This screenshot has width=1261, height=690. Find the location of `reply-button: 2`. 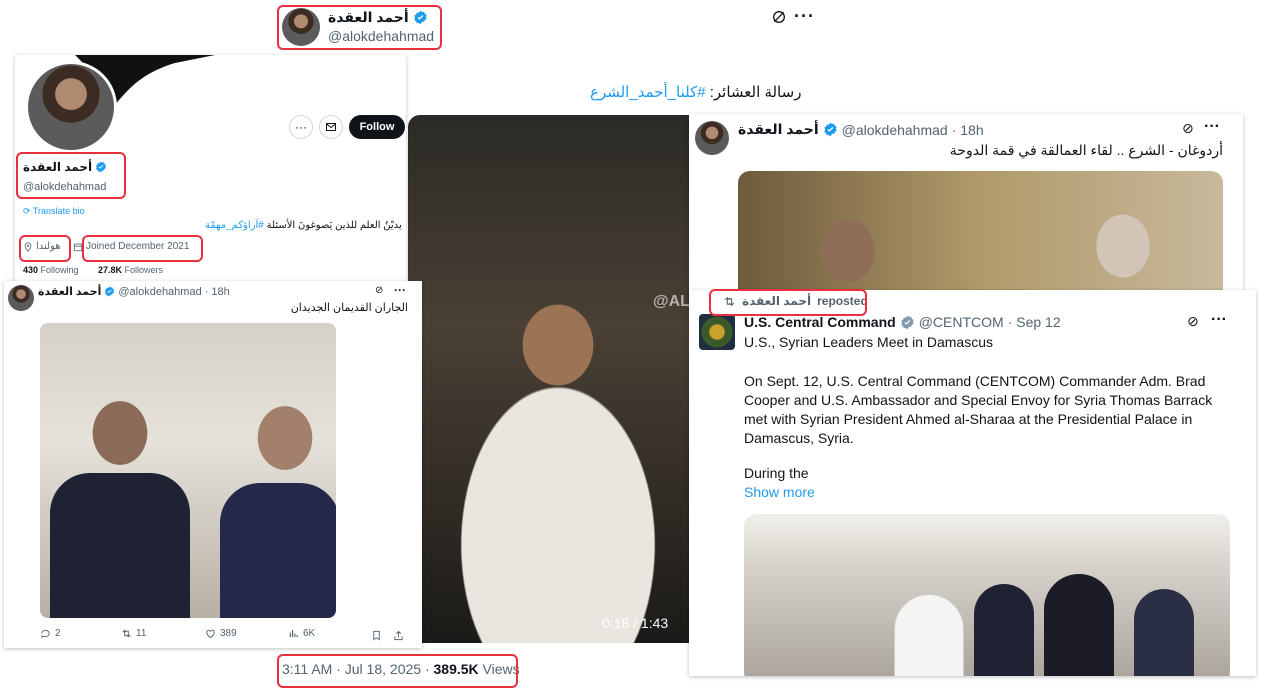

reply-button: 2 is located at coordinates (50, 633).